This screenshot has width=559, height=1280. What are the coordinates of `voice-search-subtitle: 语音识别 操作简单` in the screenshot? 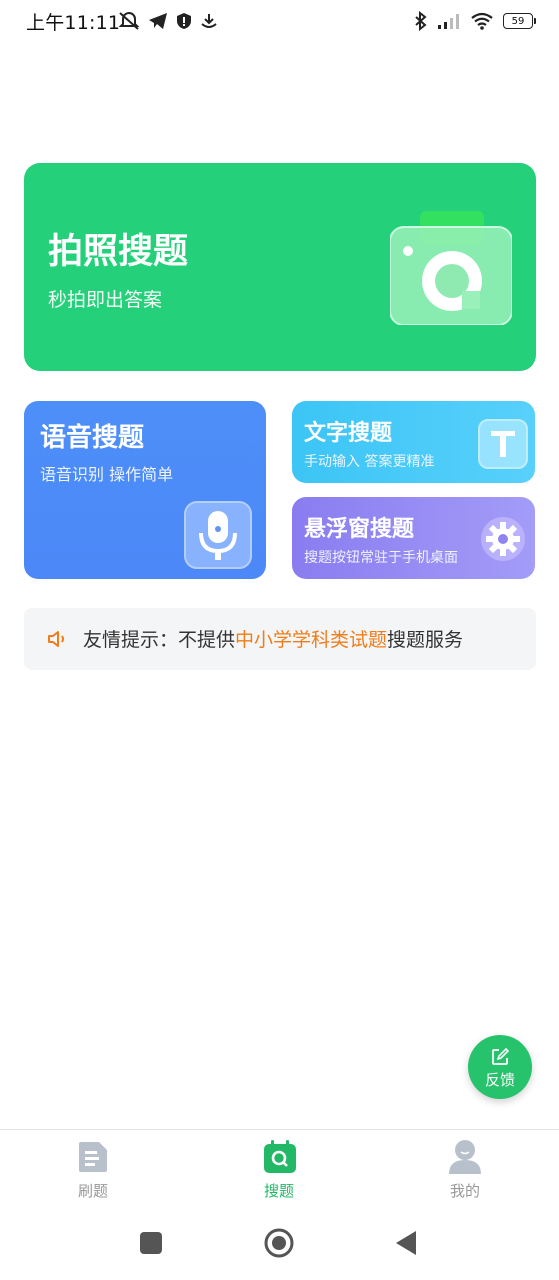 It's located at (107, 474).